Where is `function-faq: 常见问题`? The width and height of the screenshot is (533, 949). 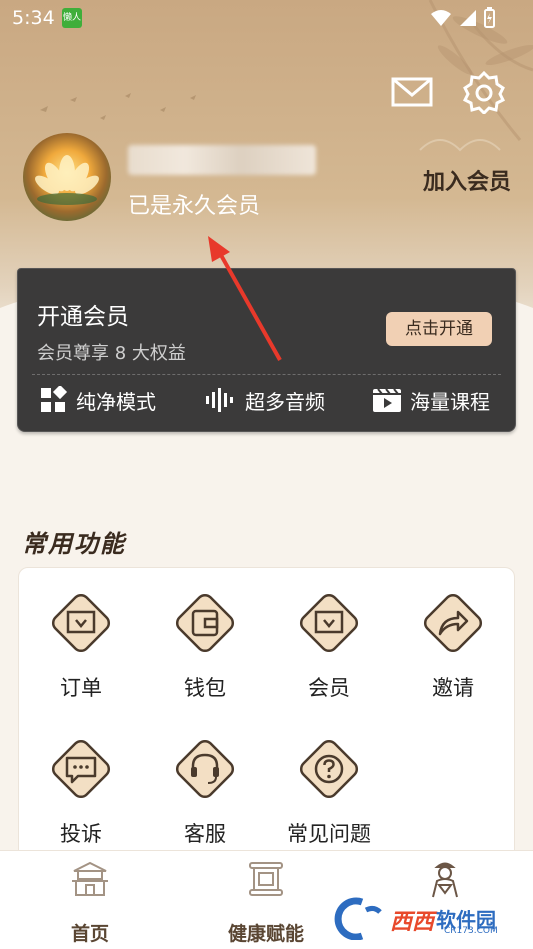
function-faq: 常见问题 is located at coordinates (329, 792).